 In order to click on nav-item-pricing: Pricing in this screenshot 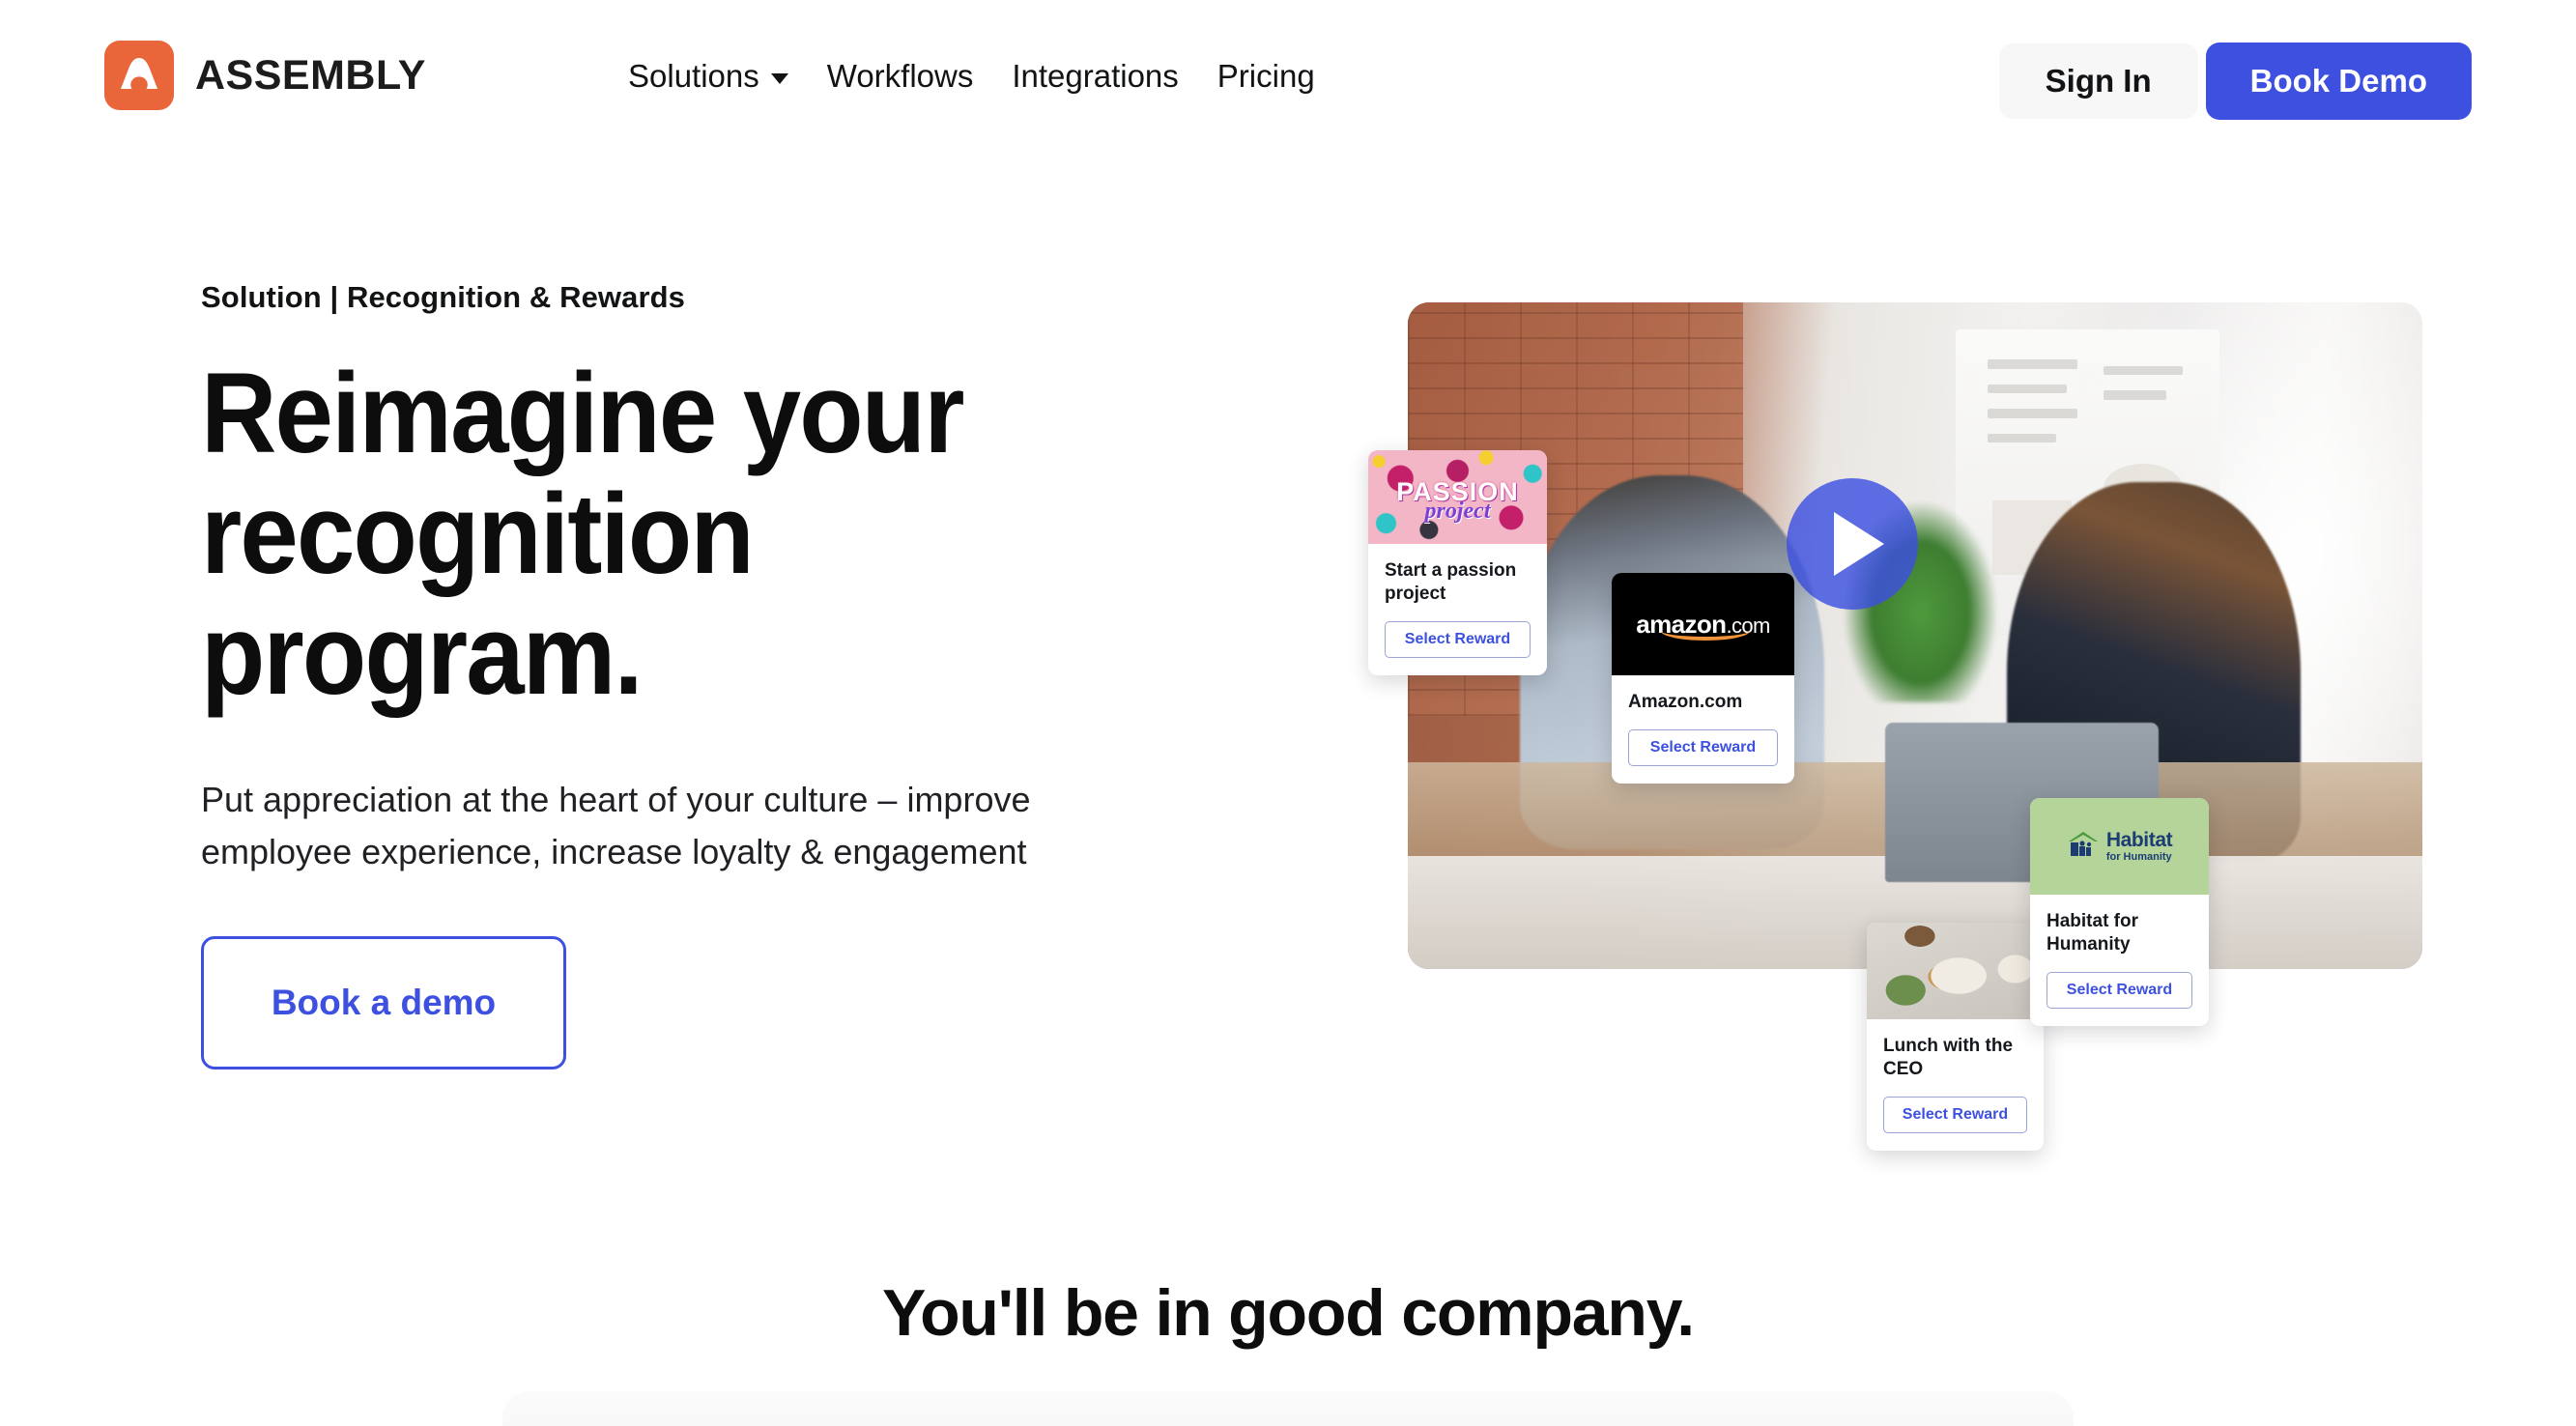, I will do `click(1266, 76)`.